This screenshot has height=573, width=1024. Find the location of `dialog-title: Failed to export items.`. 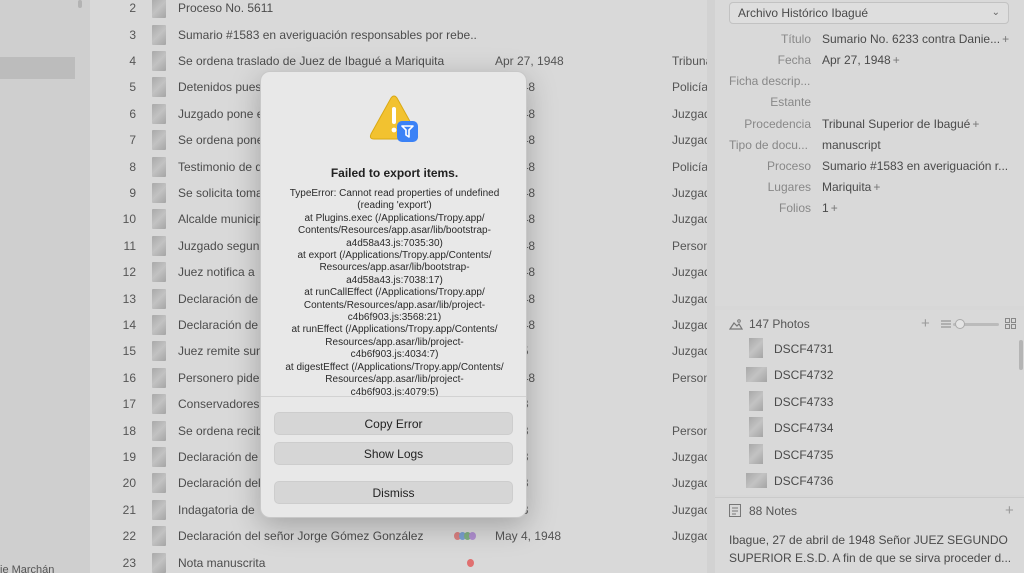

dialog-title: Failed to export items. is located at coordinates (394, 173).